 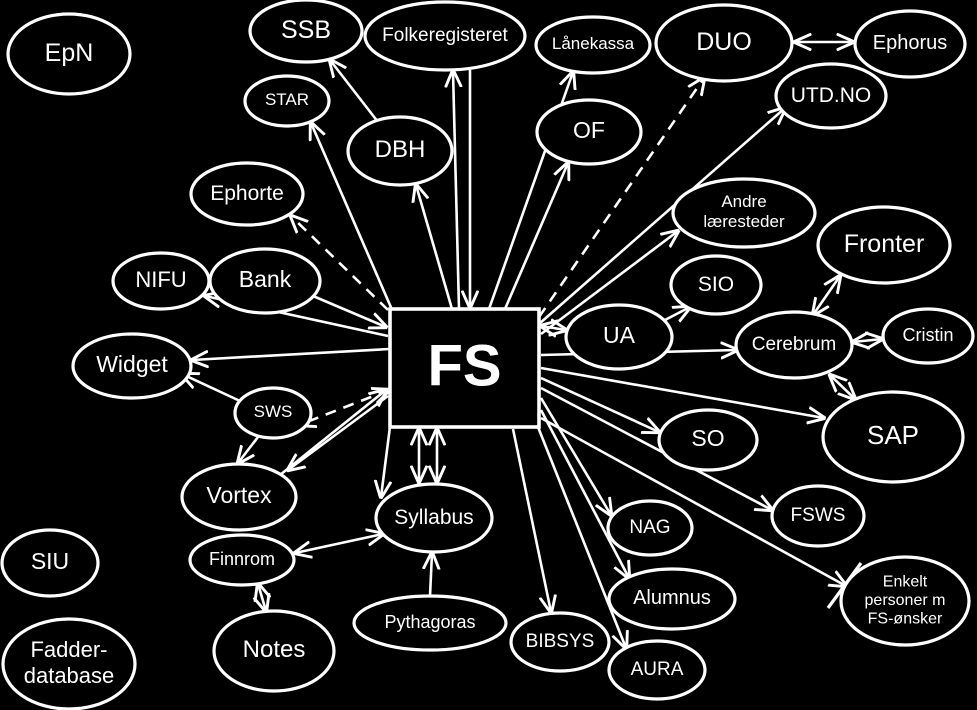 I want to click on node-widget: Widget, so click(x=132, y=366).